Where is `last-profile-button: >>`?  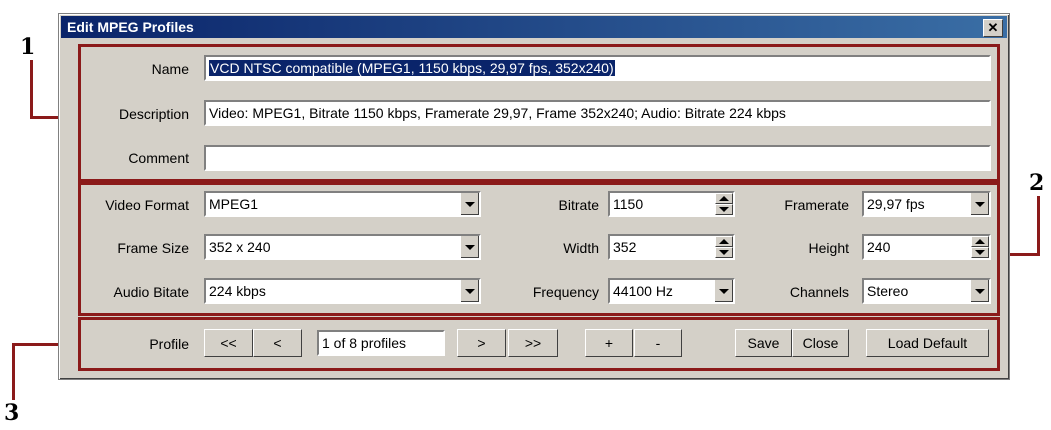 last-profile-button: >> is located at coordinates (533, 343).